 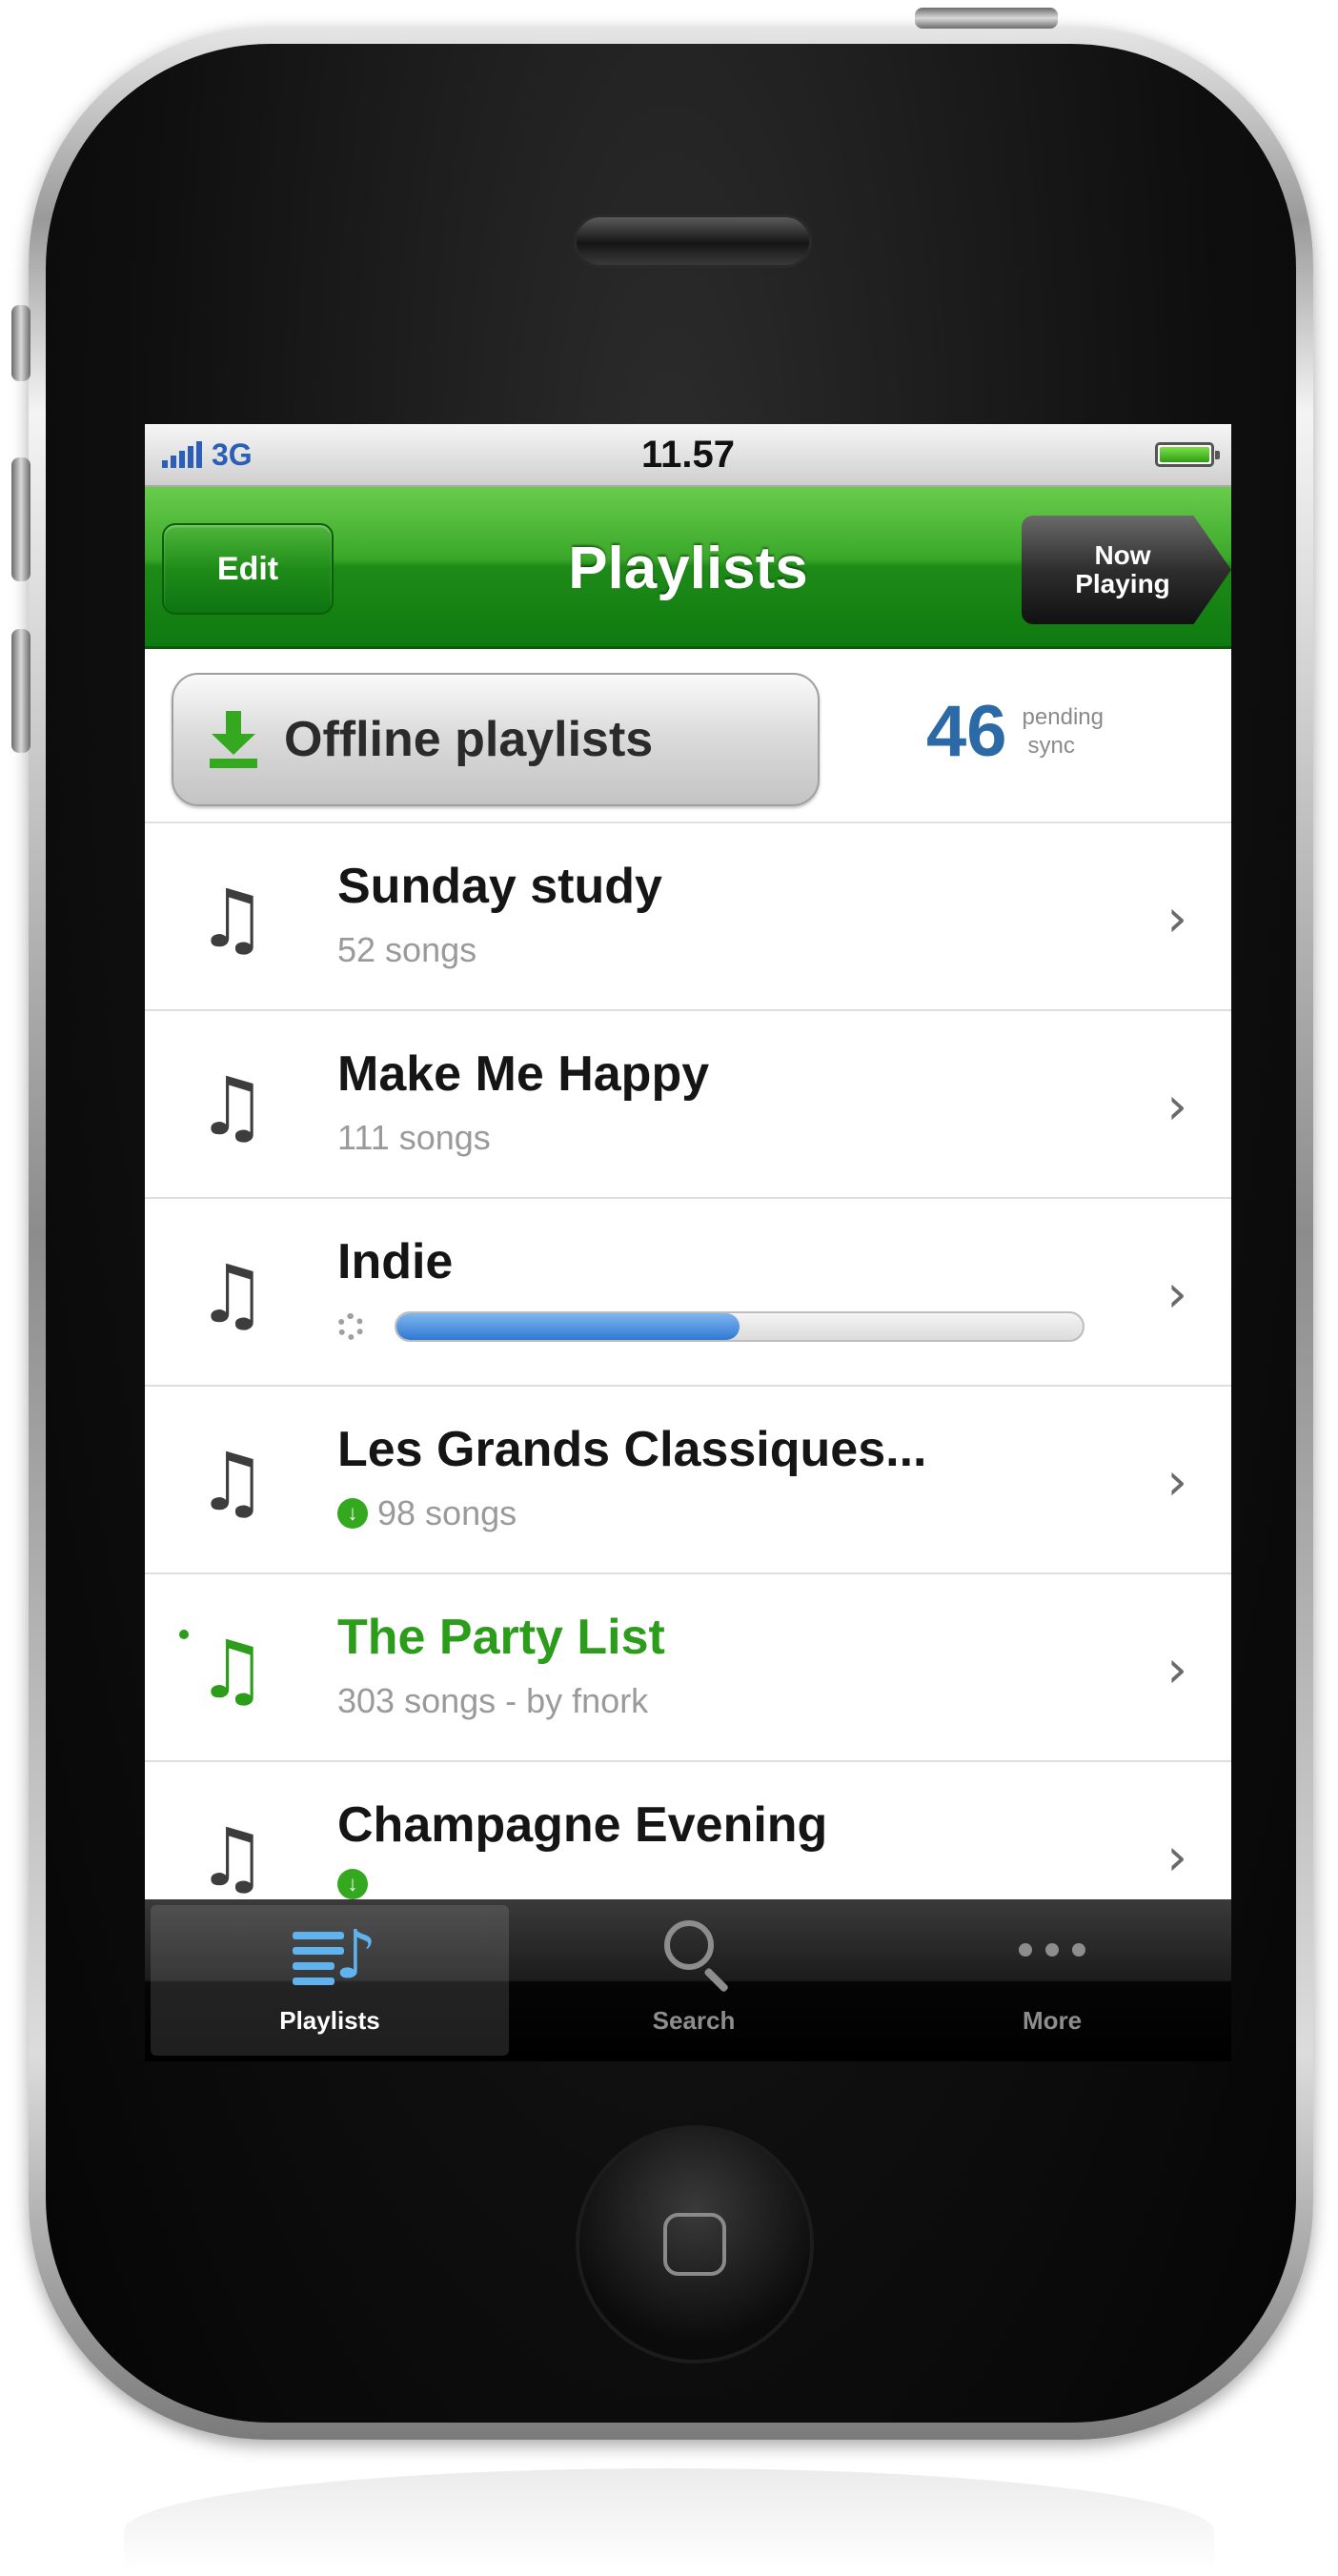 I want to click on playlist-song-count: 52 songs, so click(x=407, y=949).